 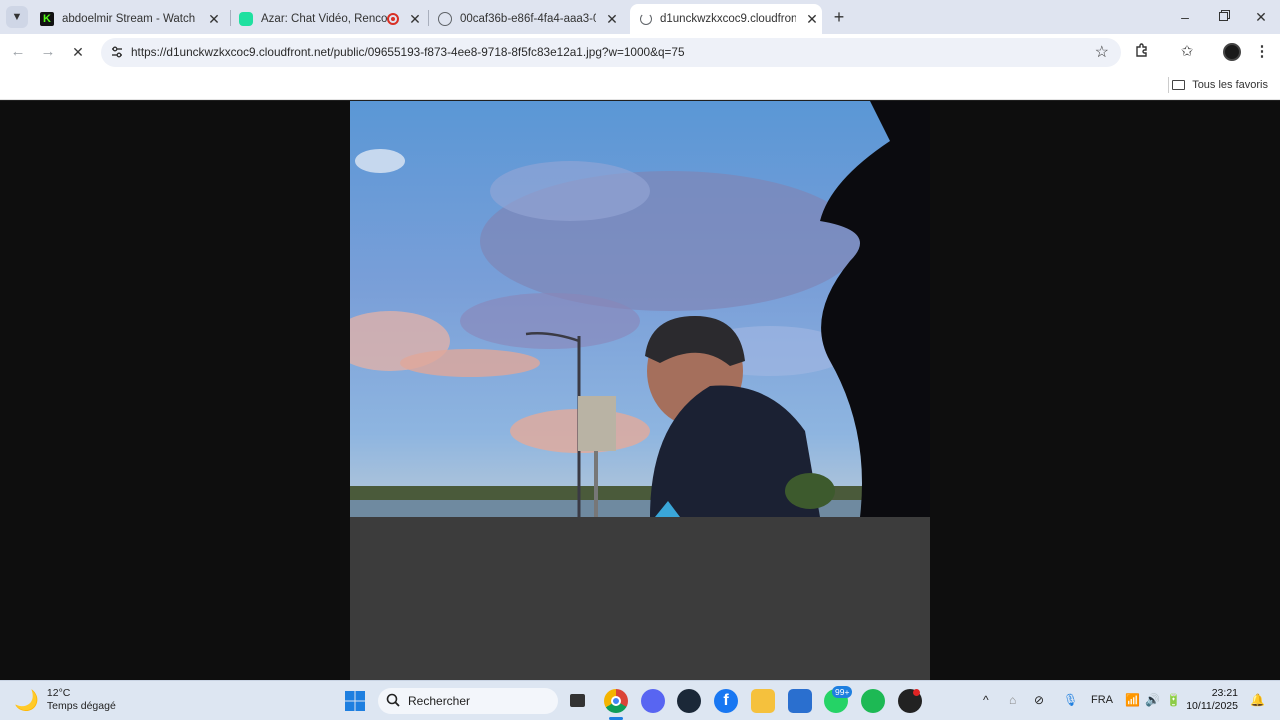 What do you see at coordinates (763, 701) in the screenshot?
I see `taskbar-file-explorer` at bounding box center [763, 701].